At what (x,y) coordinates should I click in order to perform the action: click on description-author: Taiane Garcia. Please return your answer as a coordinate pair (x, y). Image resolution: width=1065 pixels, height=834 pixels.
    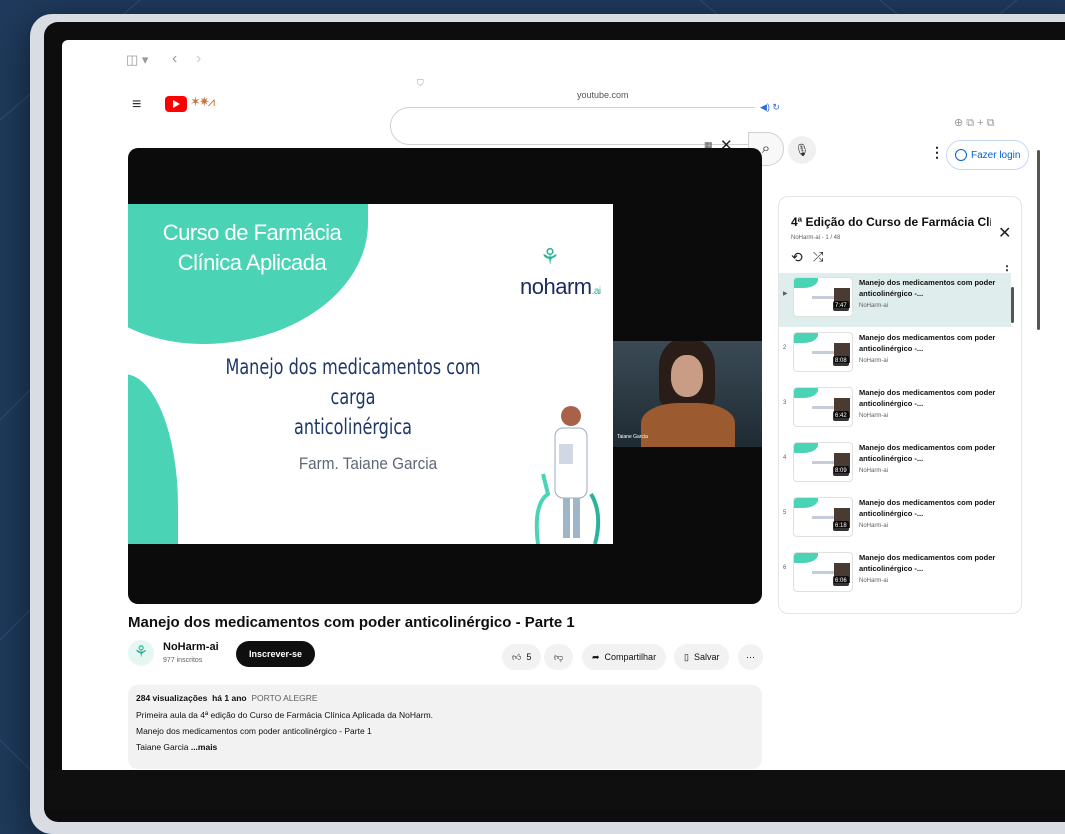
    Looking at the image, I should click on (162, 747).